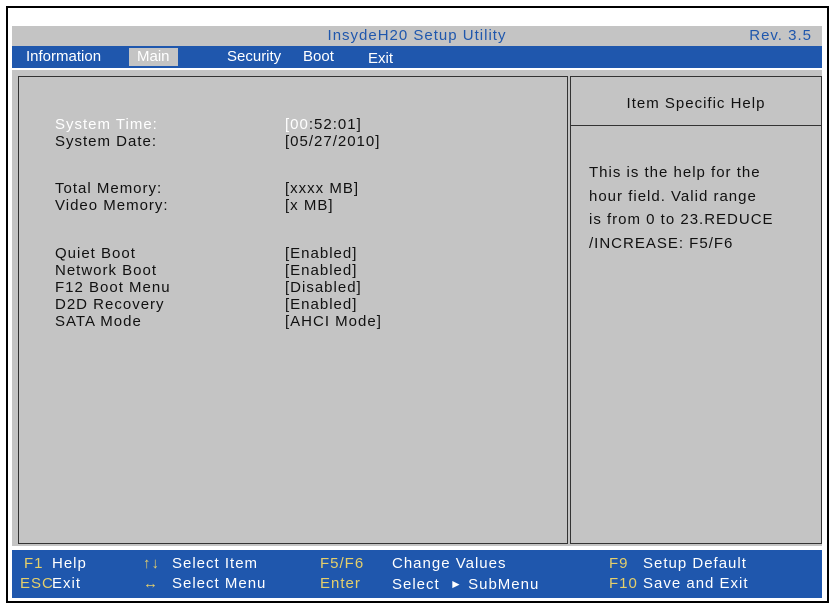 The height and width of the screenshot is (609, 835). I want to click on total-memory-value: [xxxx MB], so click(322, 188).